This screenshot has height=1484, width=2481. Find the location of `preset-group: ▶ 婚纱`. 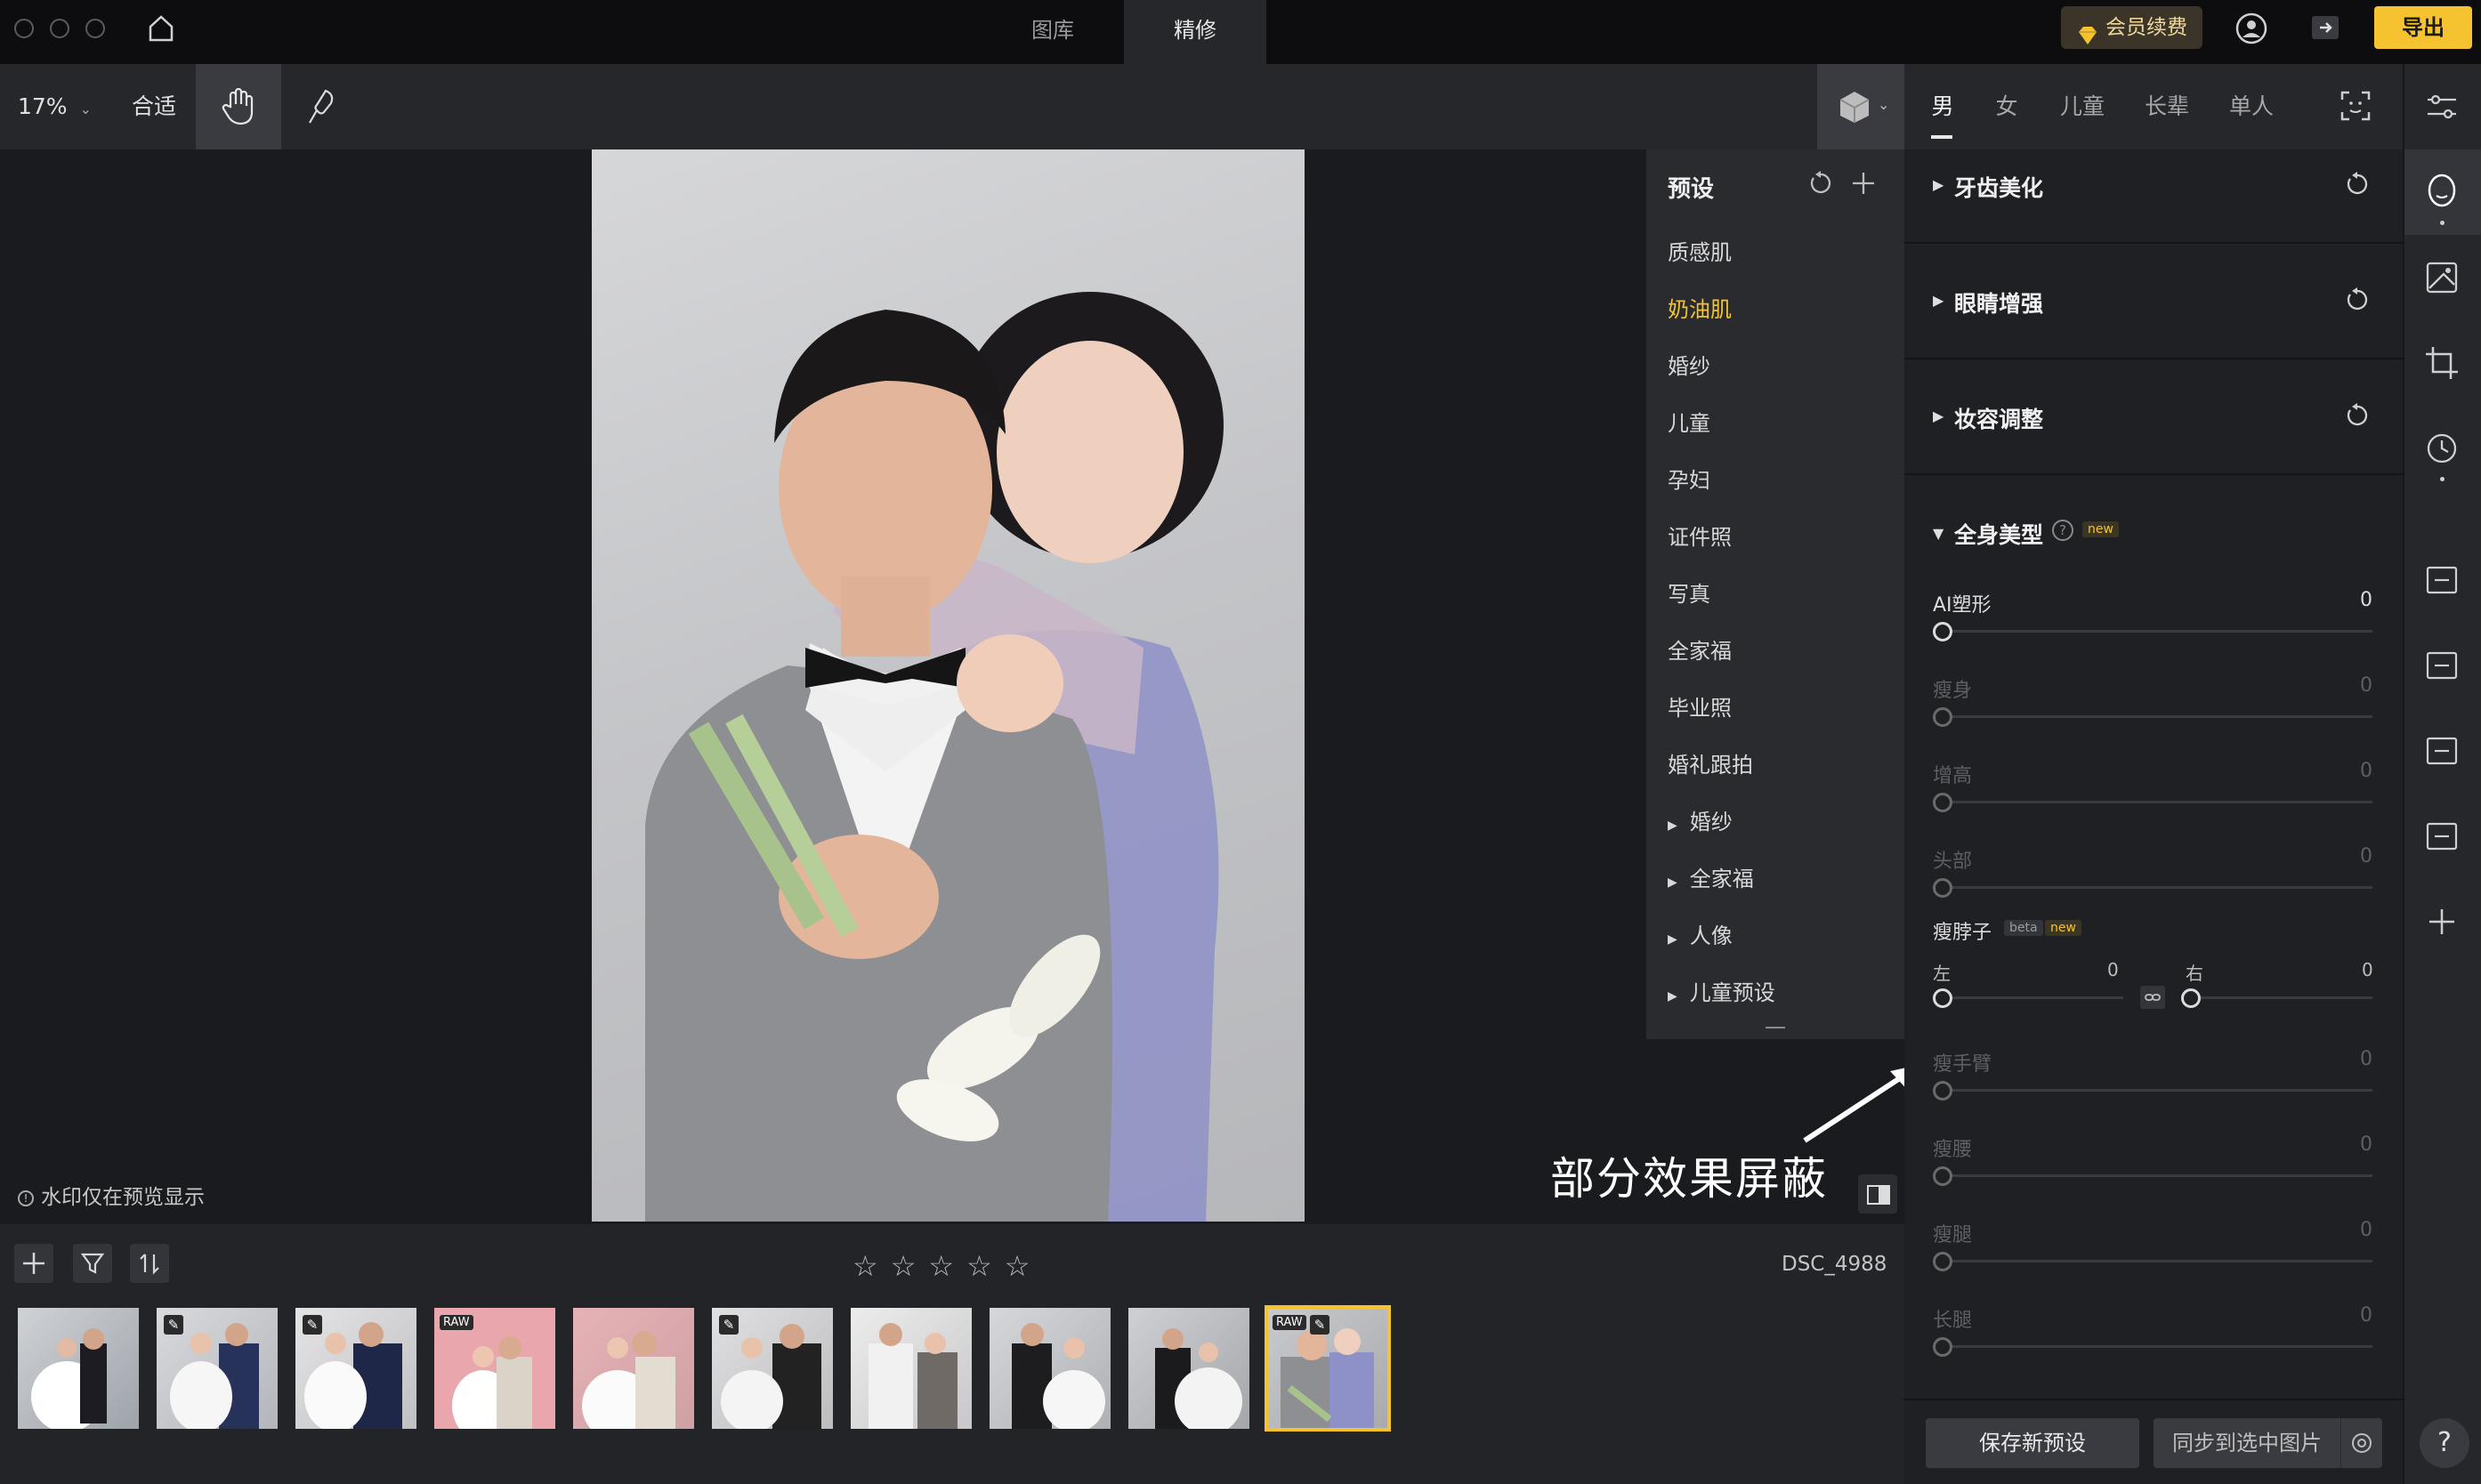

preset-group: ▶ 婚纱 is located at coordinates (1701, 819).